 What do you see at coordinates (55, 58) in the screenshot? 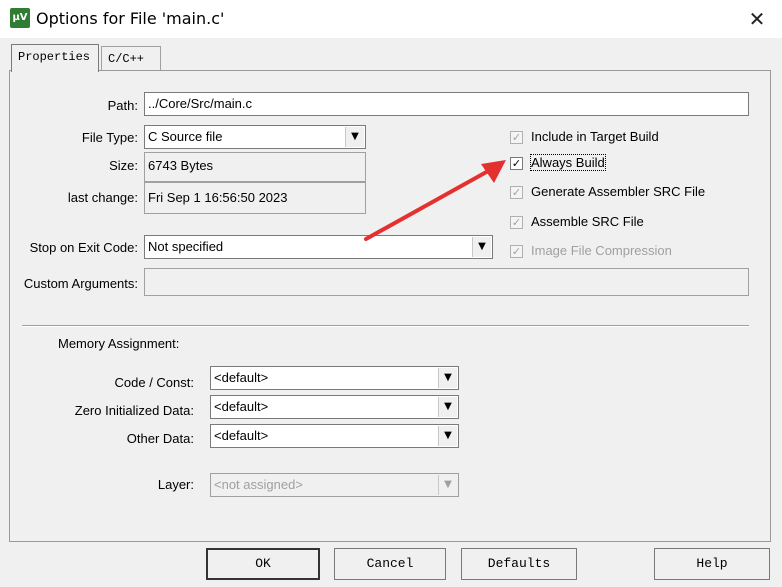
I see `tab-properties: Properties` at bounding box center [55, 58].